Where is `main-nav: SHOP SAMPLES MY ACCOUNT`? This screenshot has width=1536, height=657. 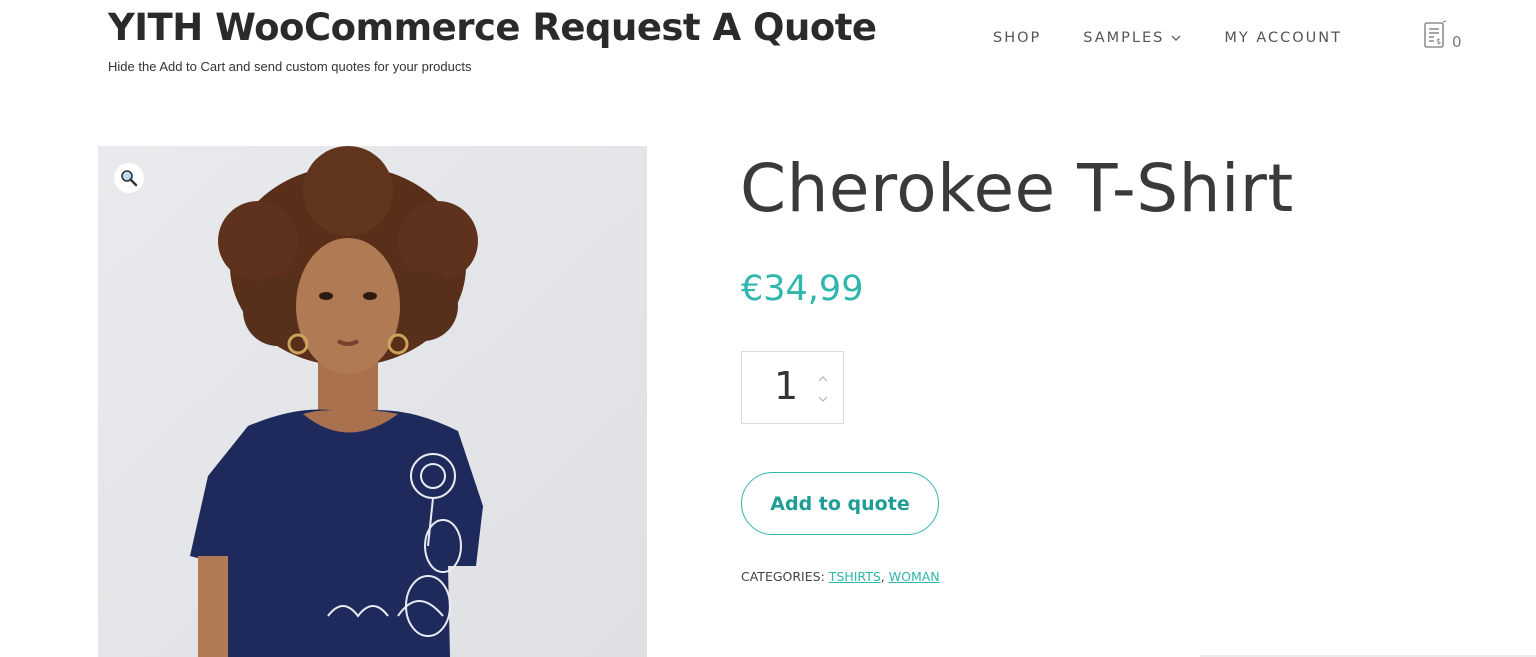
main-nav: SHOP SAMPLES MY ACCOUNT is located at coordinates (1167, 38).